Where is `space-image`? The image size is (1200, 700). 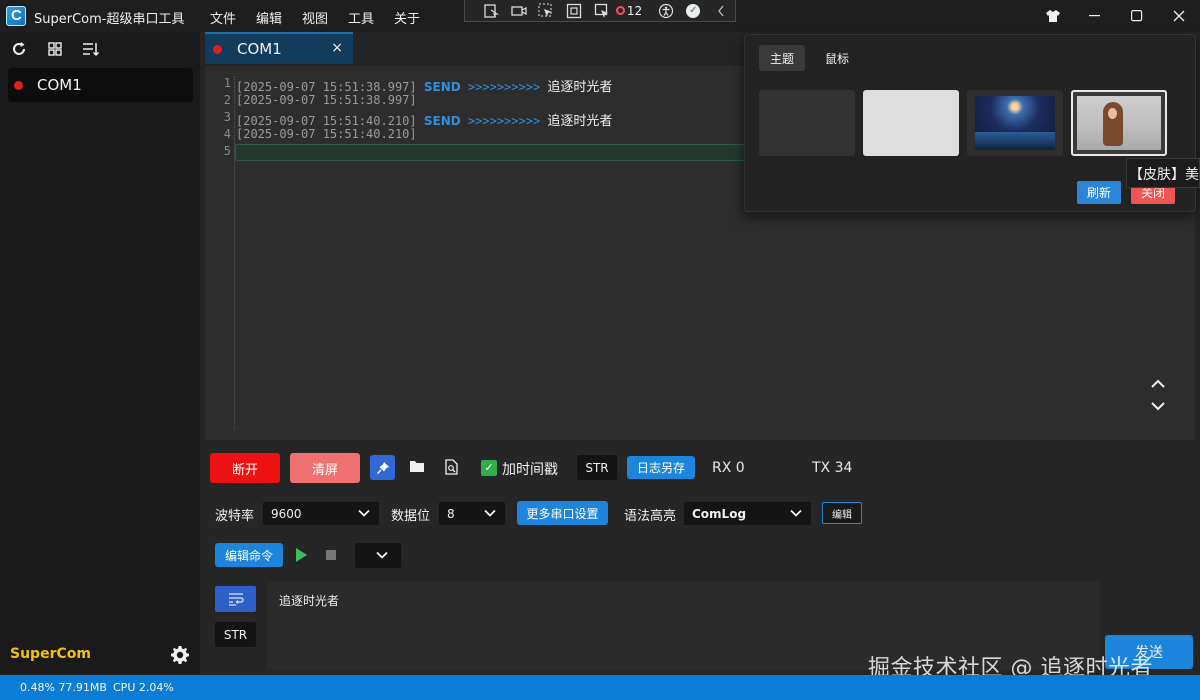 space-image is located at coordinates (1015, 123).